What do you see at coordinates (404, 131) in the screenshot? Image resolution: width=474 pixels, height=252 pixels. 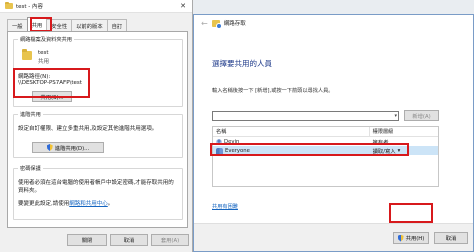 I see `column-permission: 權限層級` at bounding box center [404, 131].